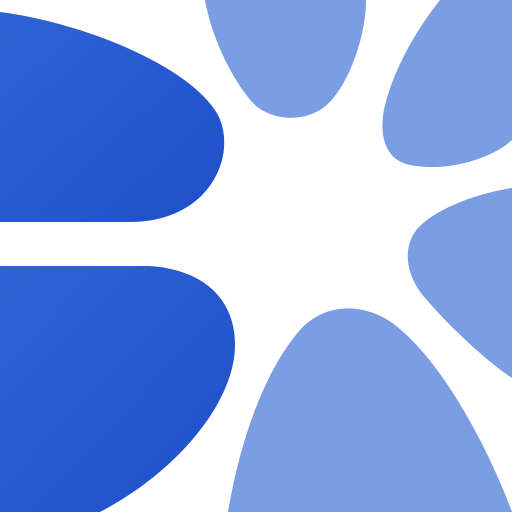 Image resolution: width=512 pixels, height=512 pixels. What do you see at coordinates (285, 59) in the screenshot?
I see `top-petal-shape` at bounding box center [285, 59].